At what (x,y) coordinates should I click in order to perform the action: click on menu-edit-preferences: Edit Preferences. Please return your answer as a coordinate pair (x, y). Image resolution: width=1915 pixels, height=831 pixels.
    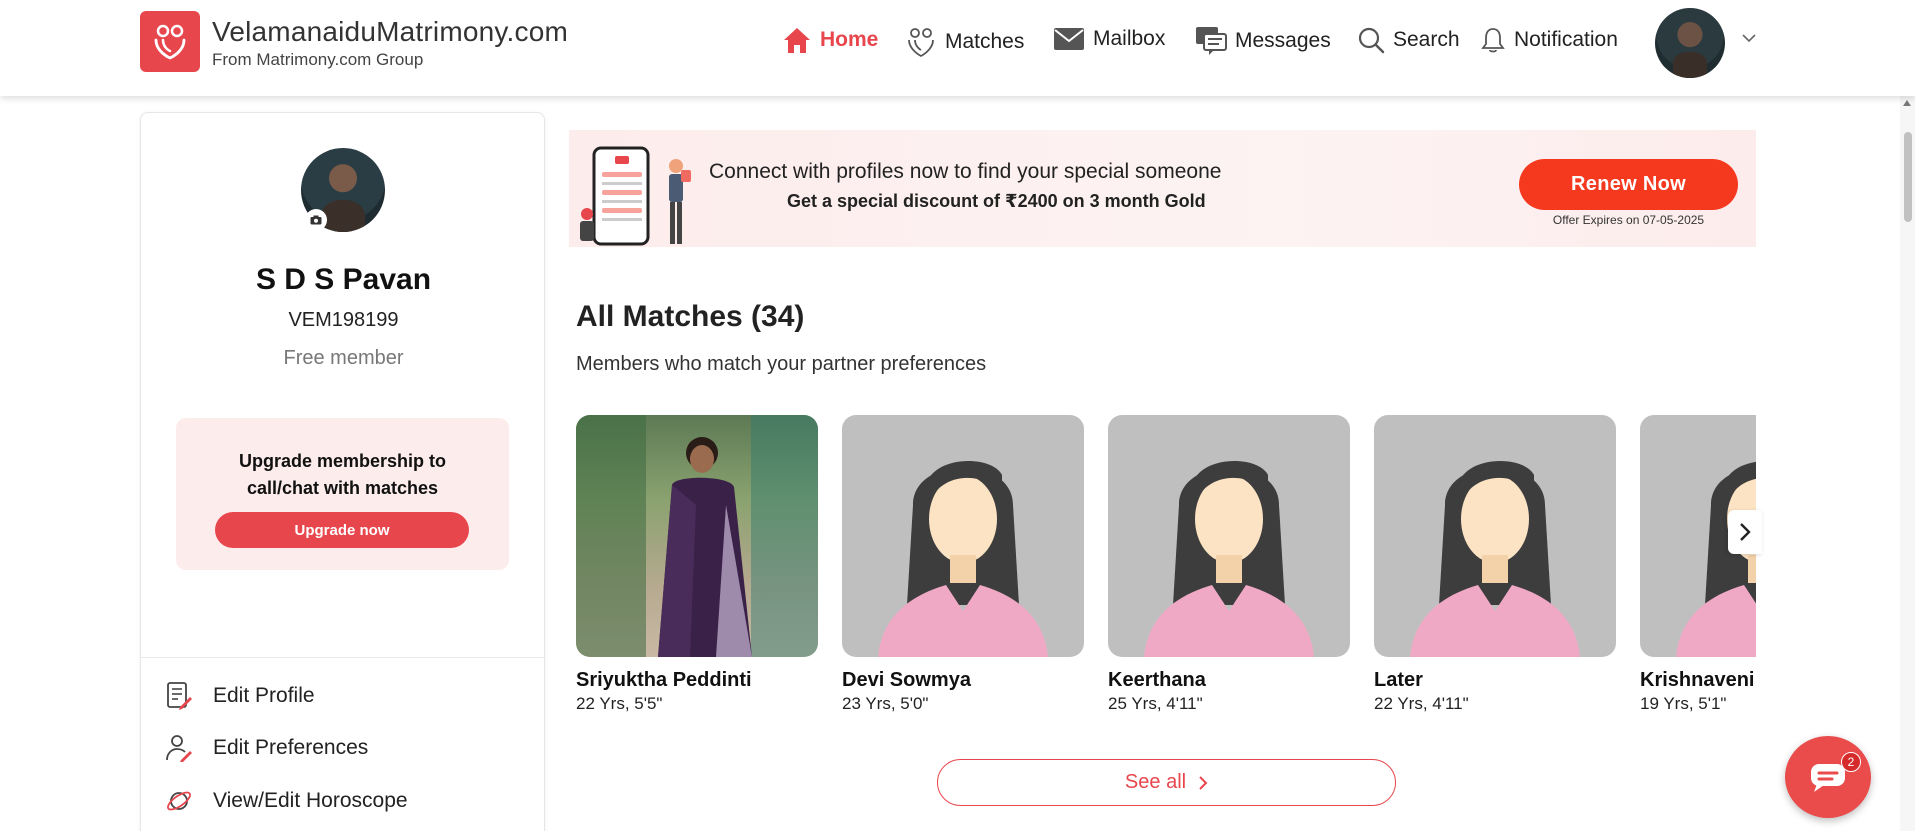
    Looking at the image, I should click on (266, 748).